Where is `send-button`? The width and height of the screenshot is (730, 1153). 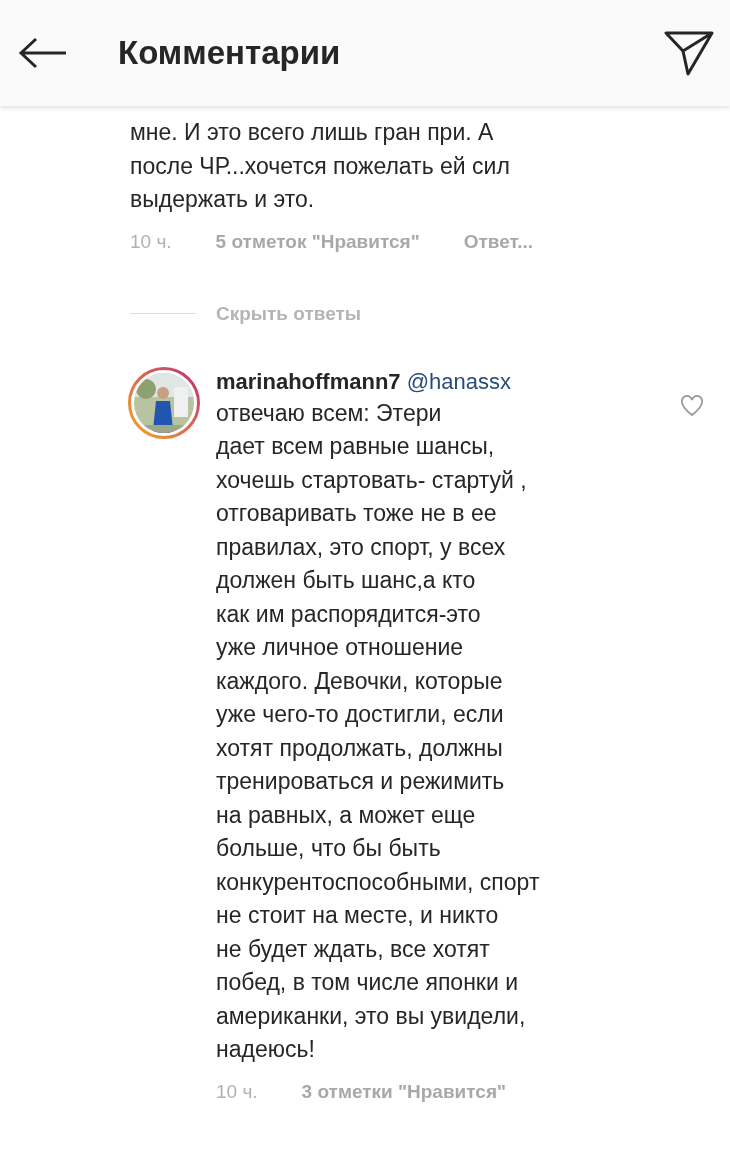
send-button is located at coordinates (689, 53).